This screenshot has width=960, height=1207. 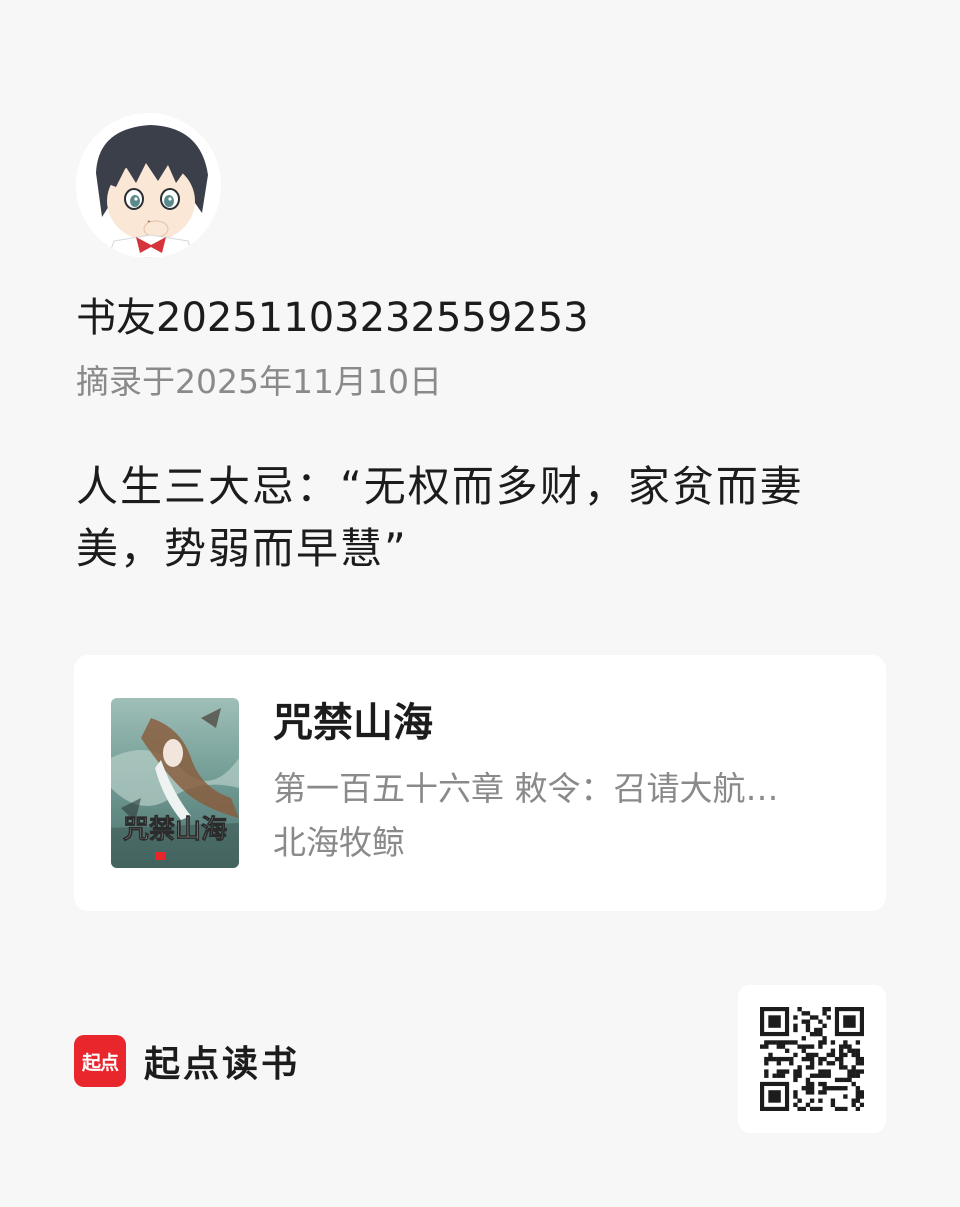 I want to click on brand-name: 起点读书, so click(x=222, y=1064).